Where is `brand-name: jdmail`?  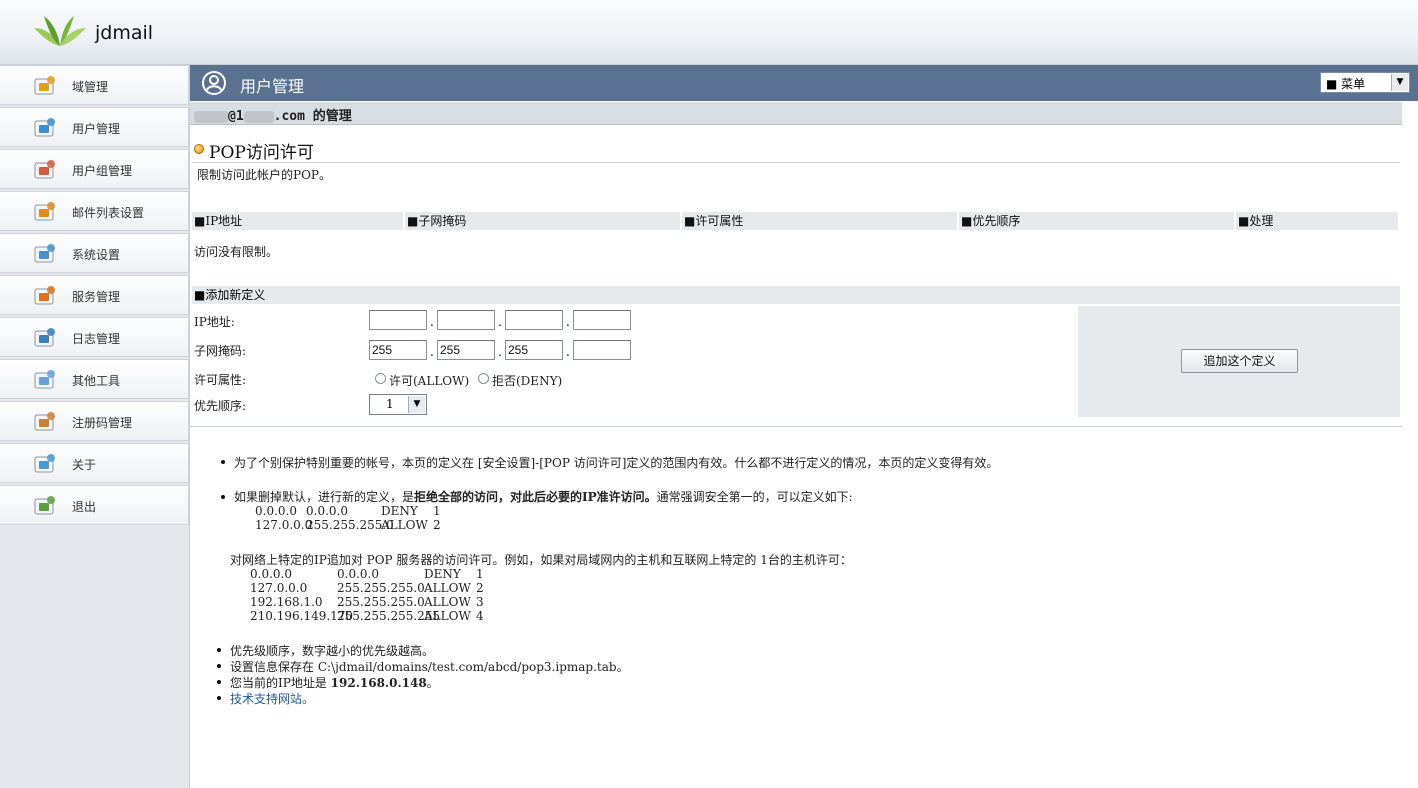
brand-name: jdmail is located at coordinates (124, 33).